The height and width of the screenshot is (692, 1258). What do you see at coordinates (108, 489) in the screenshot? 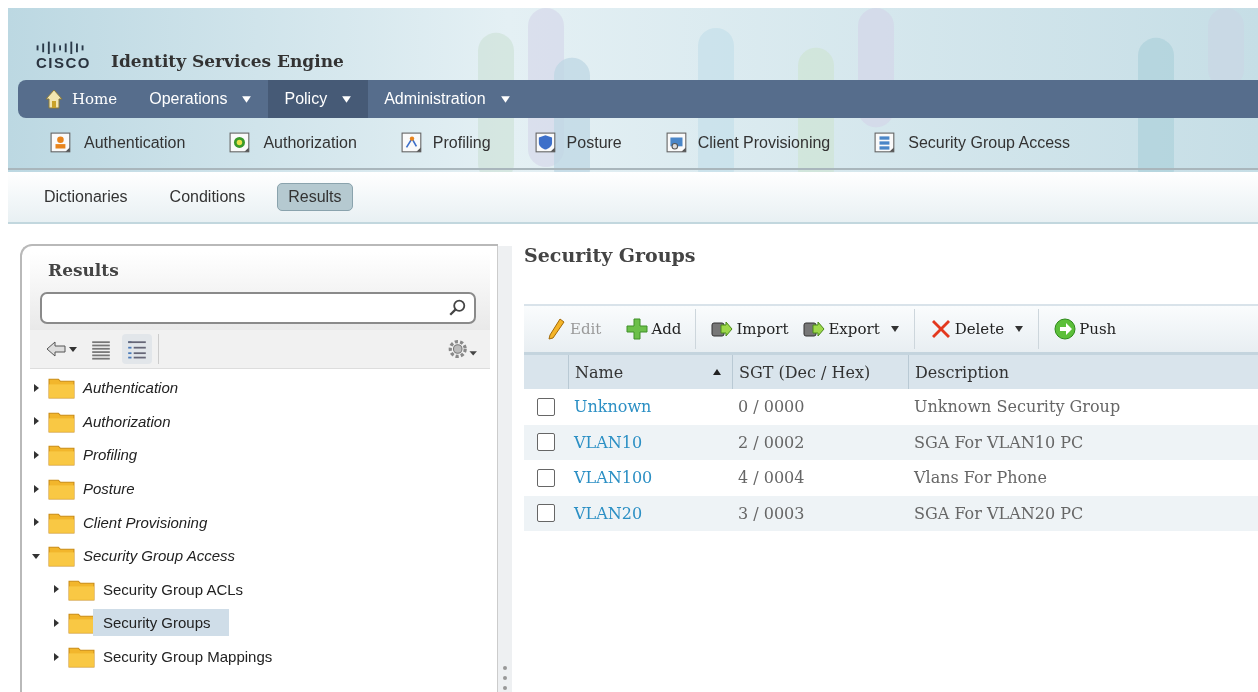
I see `tree-item: Posture` at bounding box center [108, 489].